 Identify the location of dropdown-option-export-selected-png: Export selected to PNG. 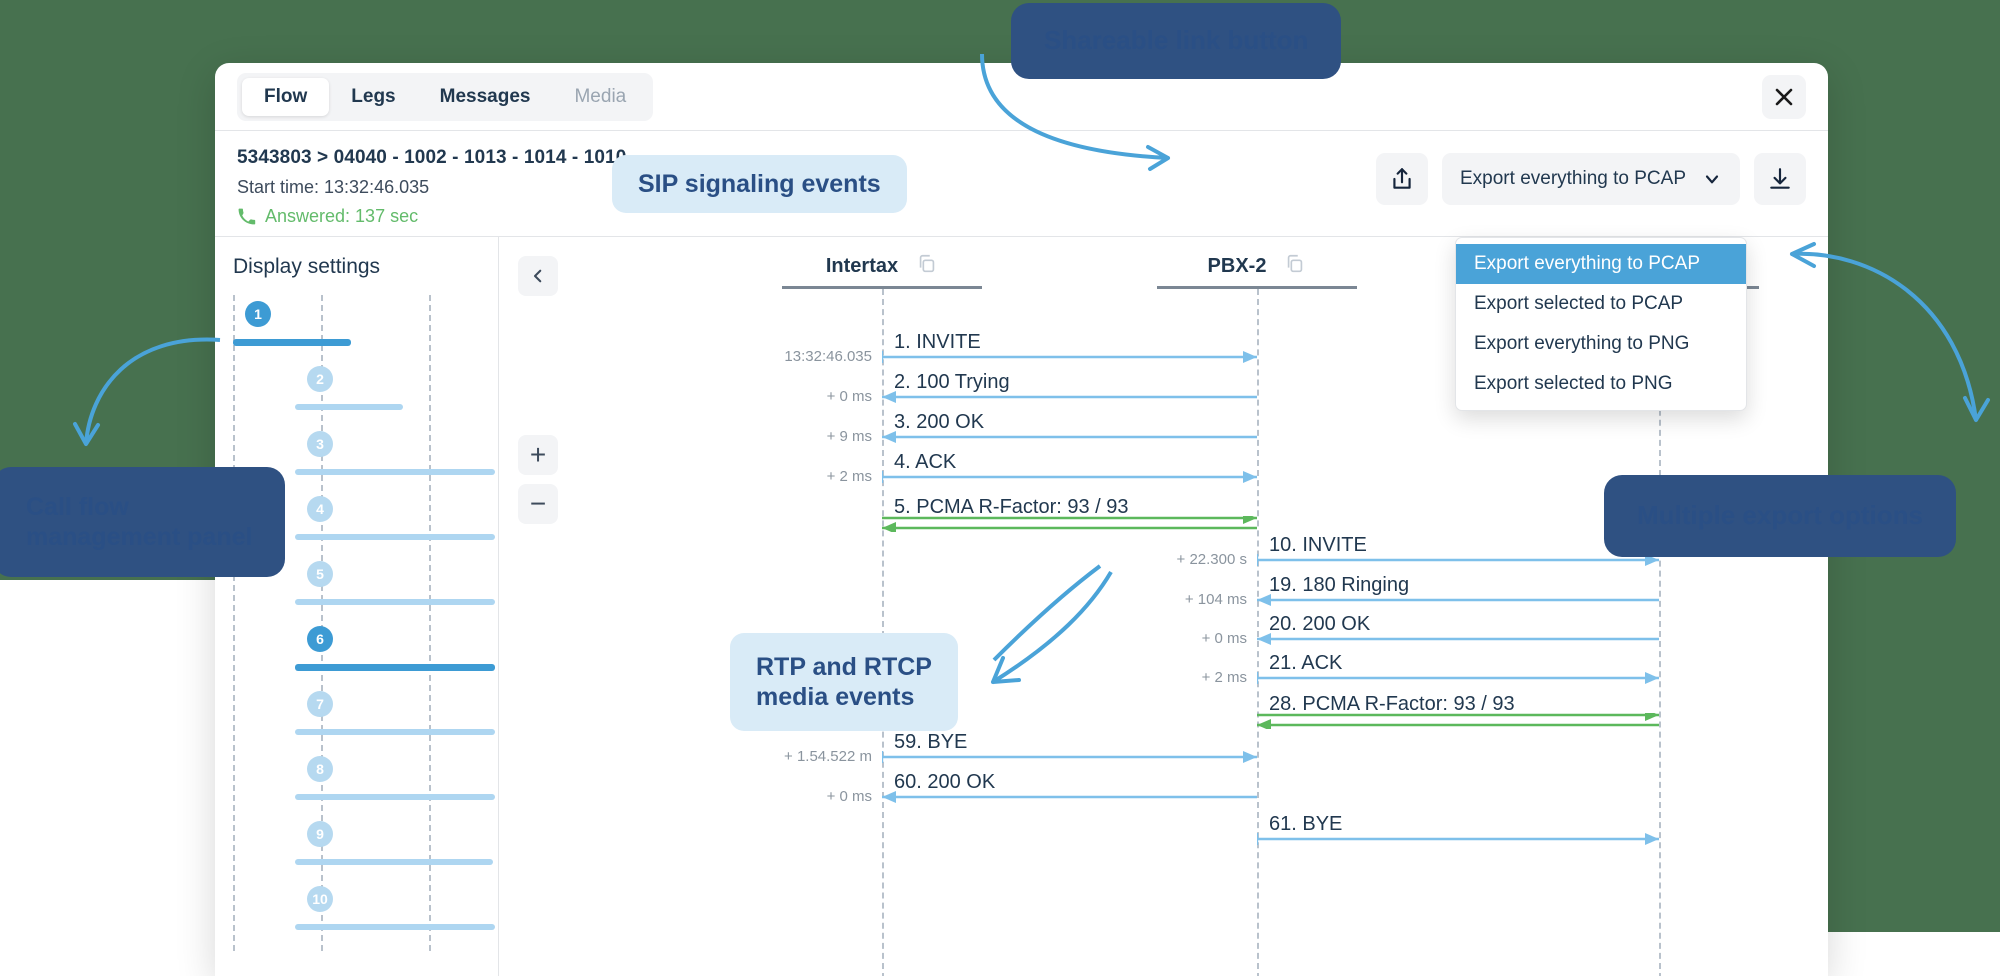
(1601, 384).